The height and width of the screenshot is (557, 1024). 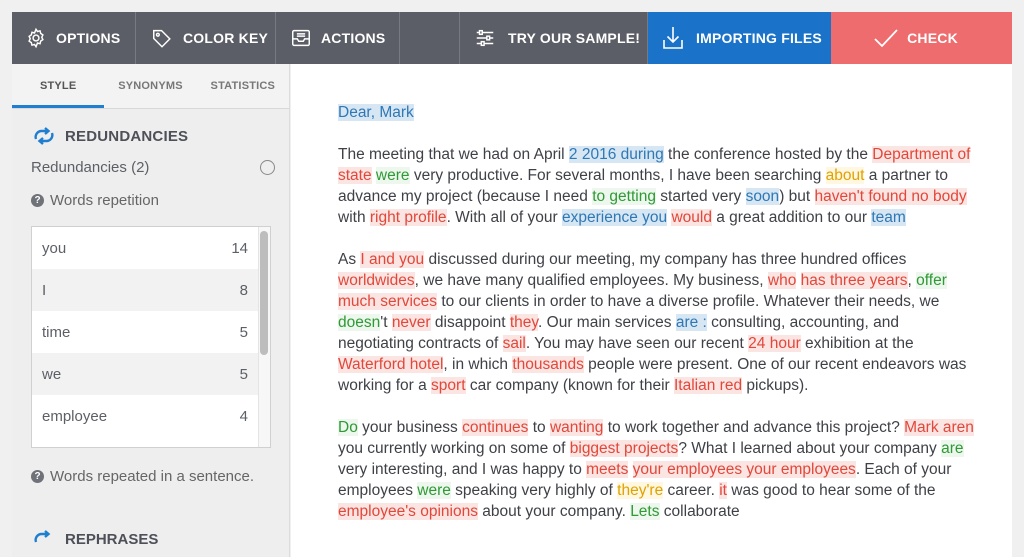 What do you see at coordinates (56, 332) in the screenshot?
I see `list-item-word: time` at bounding box center [56, 332].